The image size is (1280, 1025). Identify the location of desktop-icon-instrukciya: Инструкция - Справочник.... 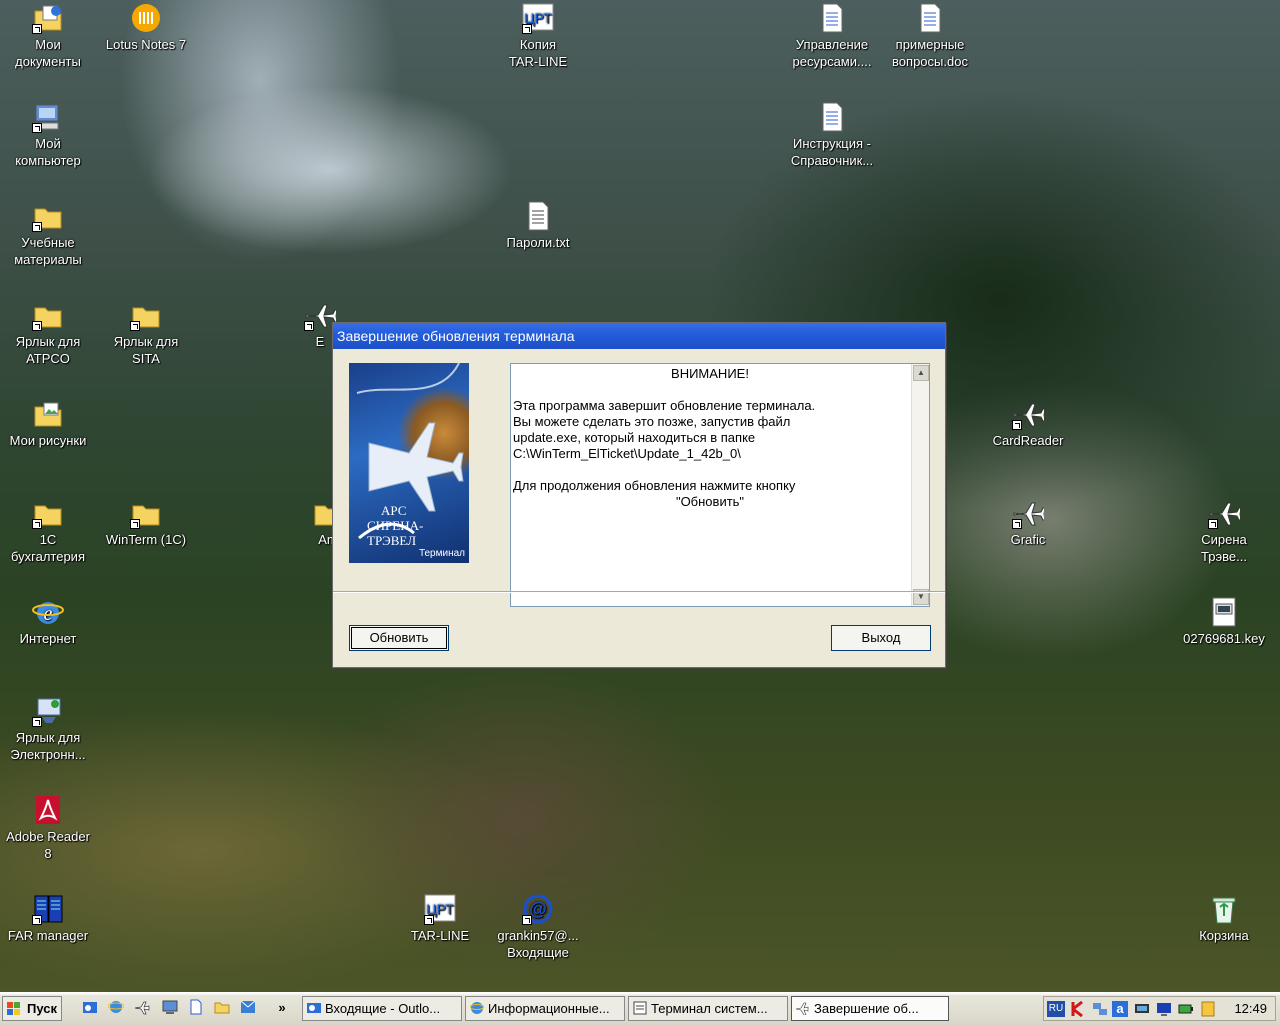
(832, 135).